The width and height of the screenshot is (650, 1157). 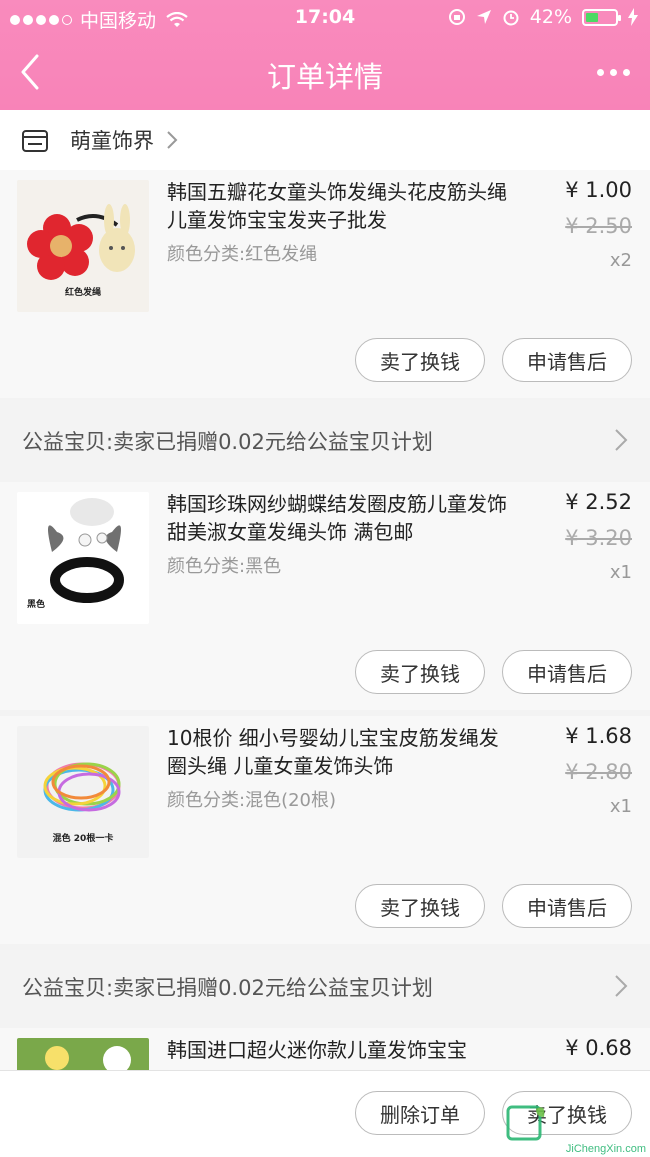 I want to click on item-title: 韩国珍珠网纱蝴蝶结发圈皮筋儿童发饰甜美淑女童发绳头饰 满包邮, so click(x=337, y=518).